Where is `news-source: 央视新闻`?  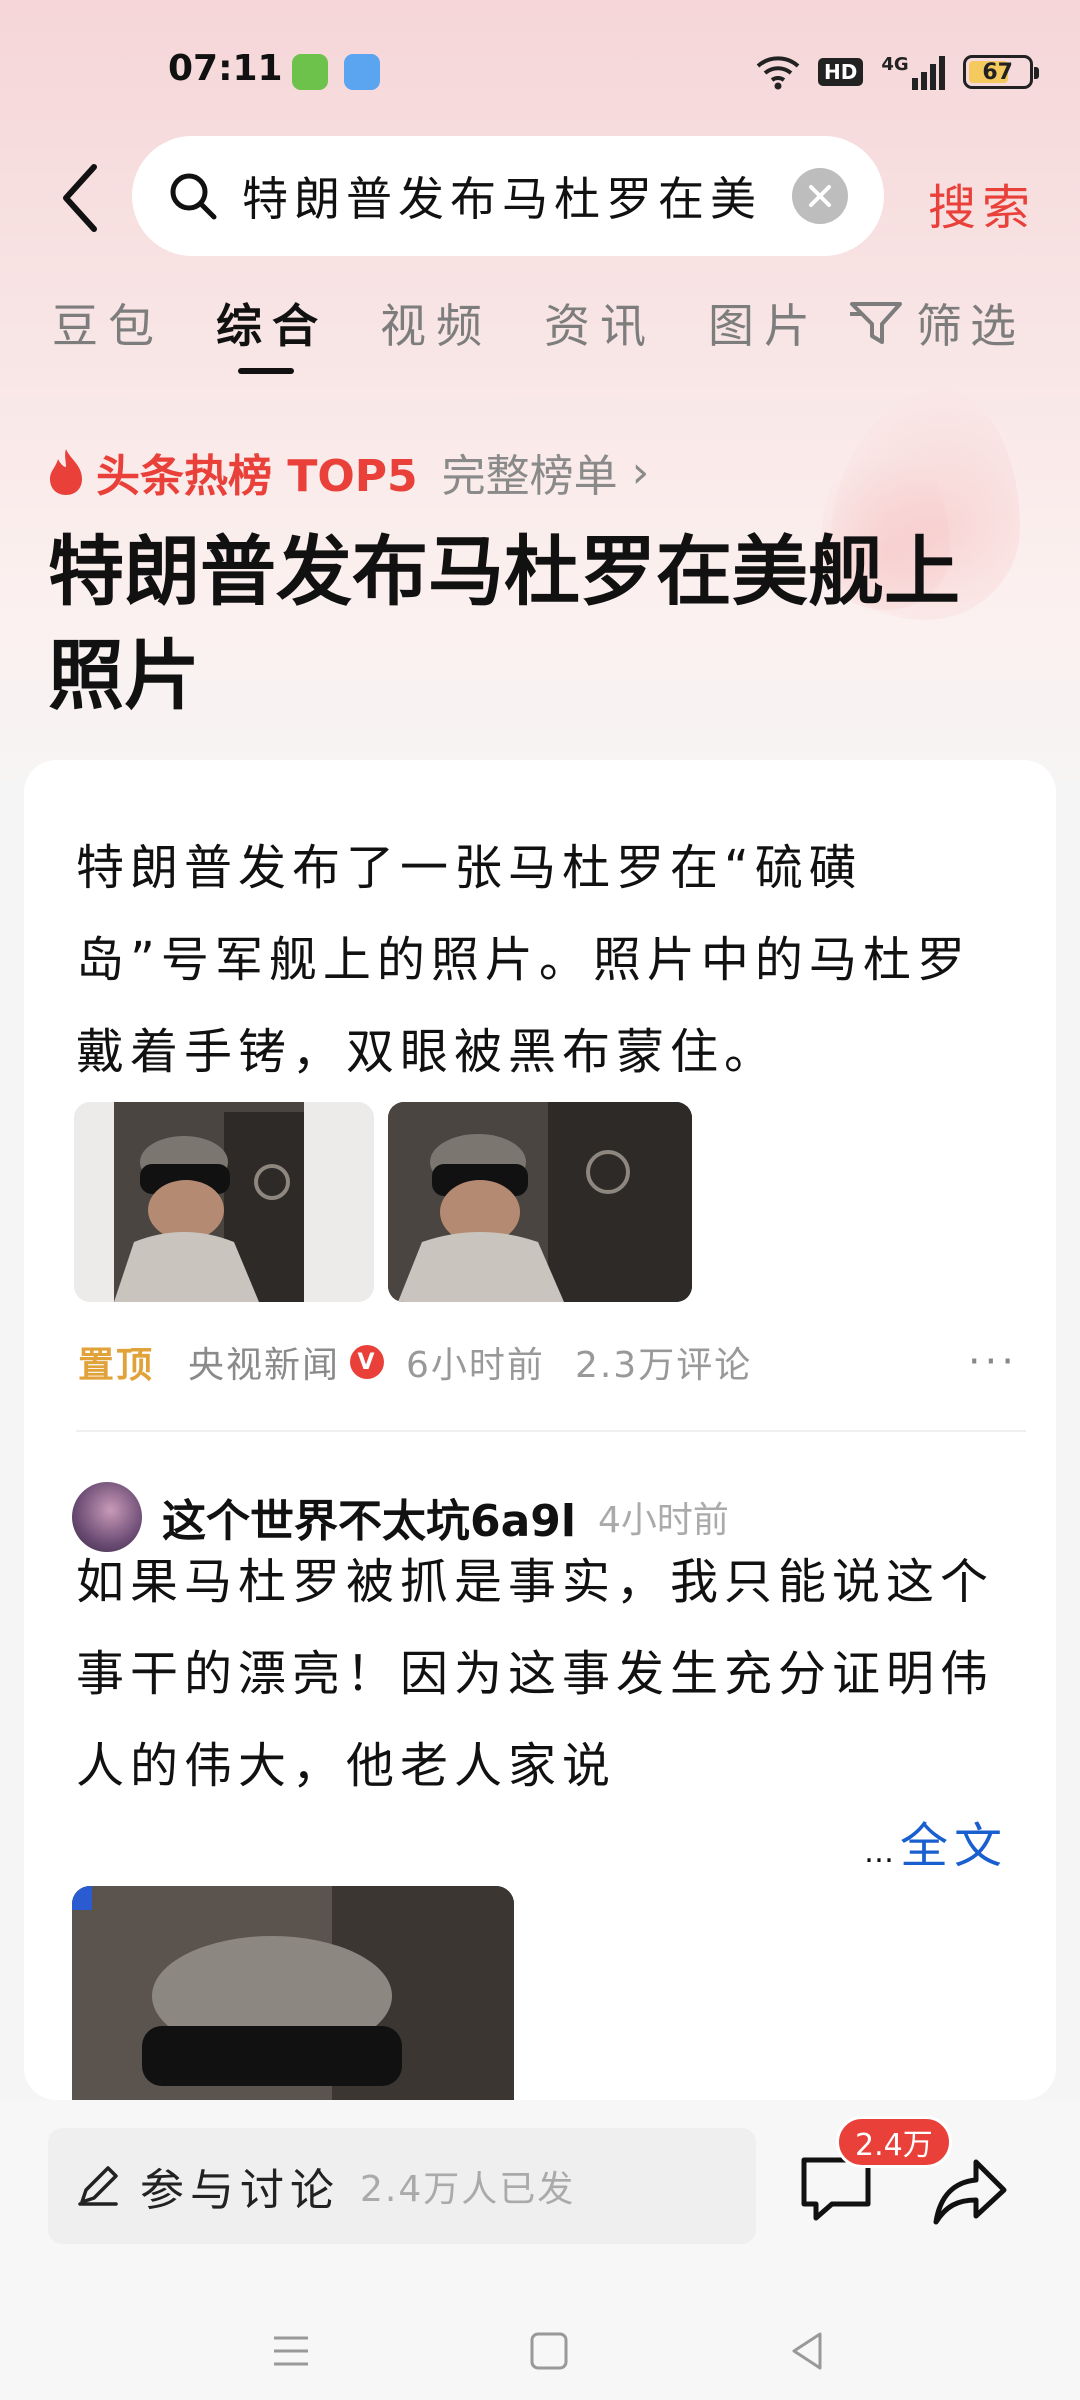 news-source: 央视新闻 is located at coordinates (264, 1362).